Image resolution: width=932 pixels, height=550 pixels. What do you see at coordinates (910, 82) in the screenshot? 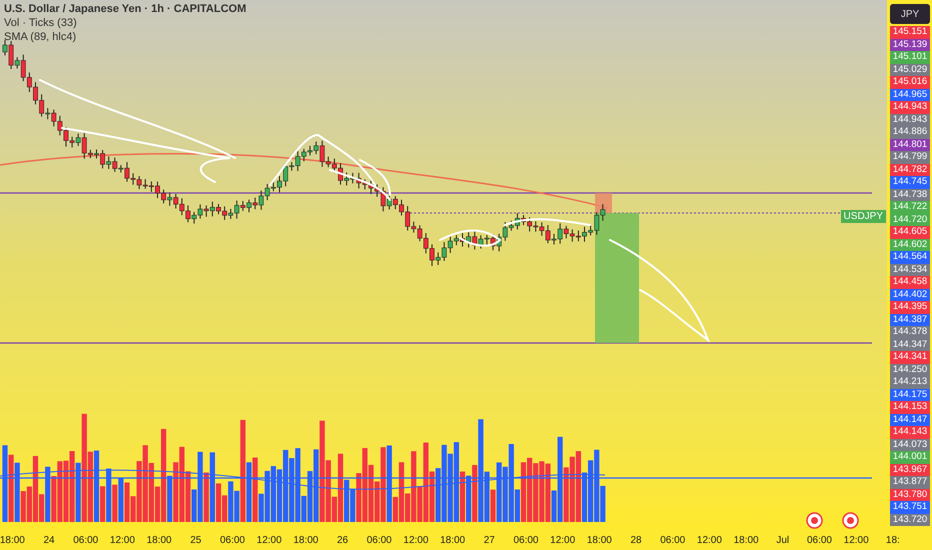
I see `price-label: 145.016` at bounding box center [910, 82].